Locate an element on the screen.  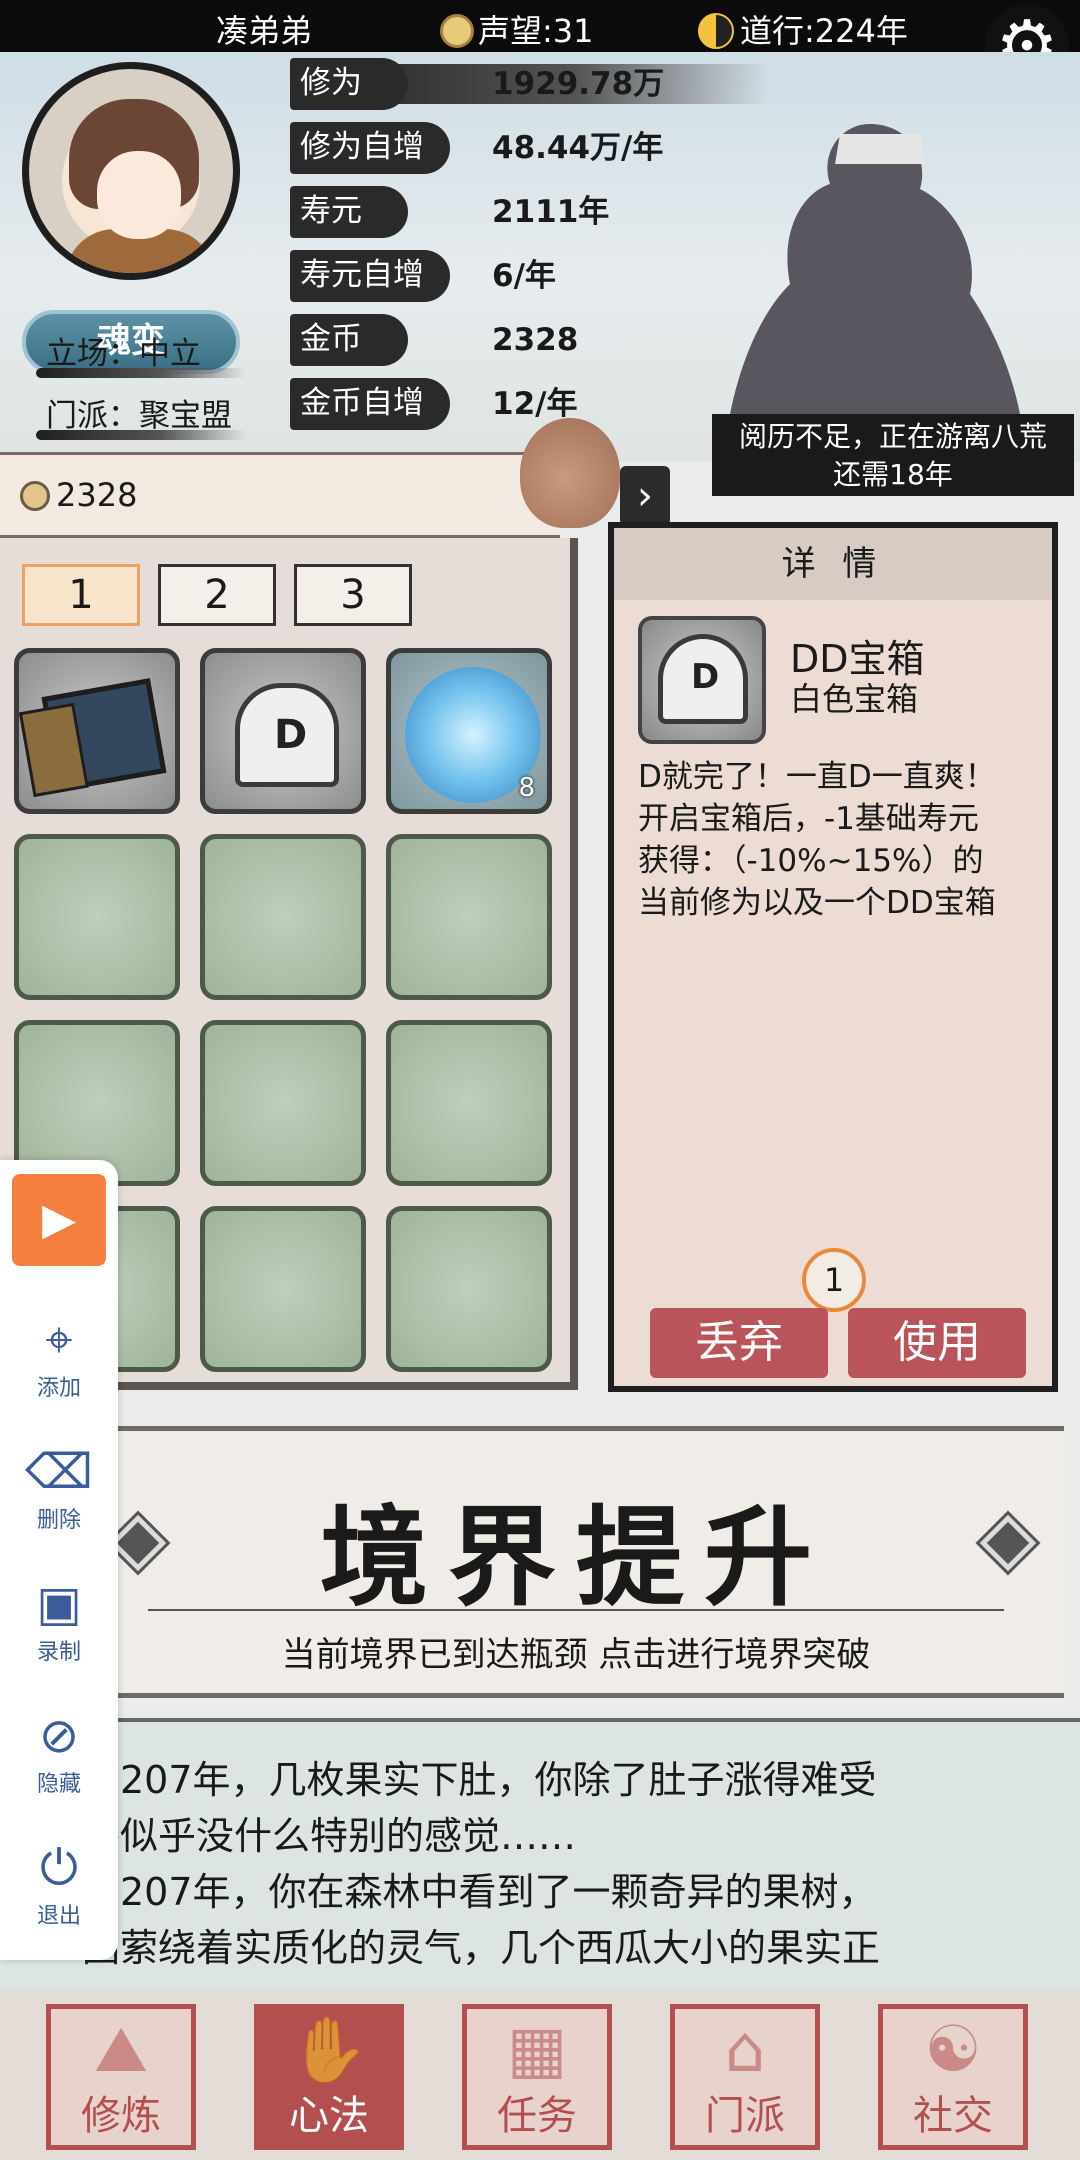
quantity-selector: 1 is located at coordinates (834, 1280).